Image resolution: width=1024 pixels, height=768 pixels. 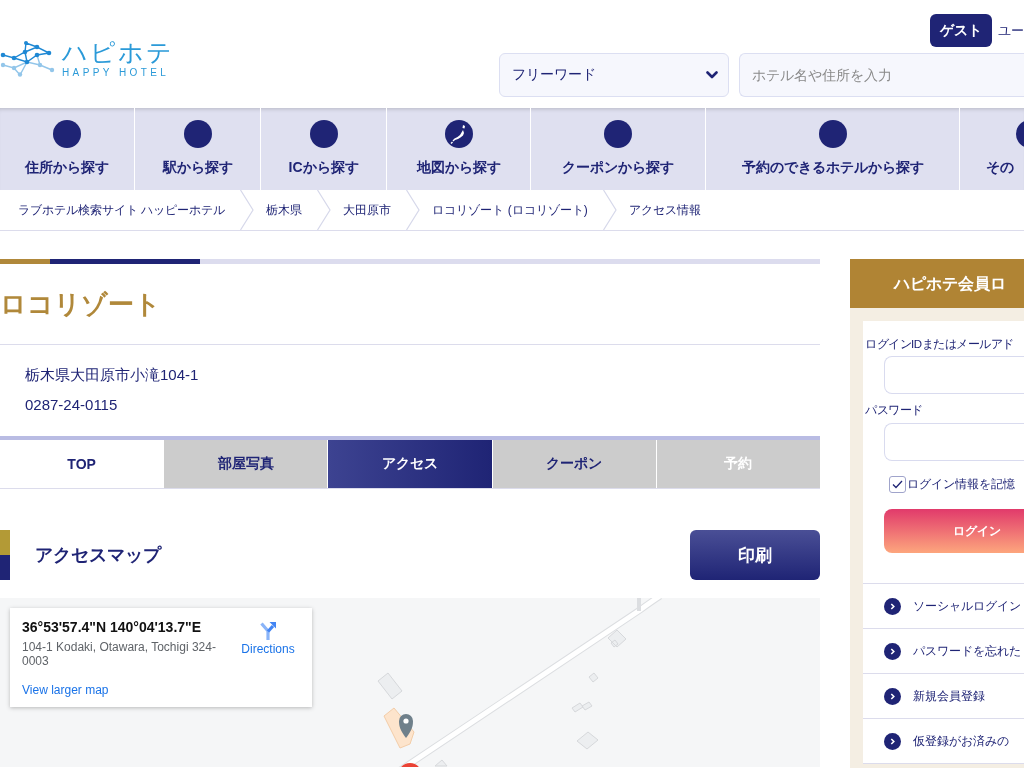 I want to click on hotel-address: 栃木県大田原市小滝104-1, so click(x=112, y=375).